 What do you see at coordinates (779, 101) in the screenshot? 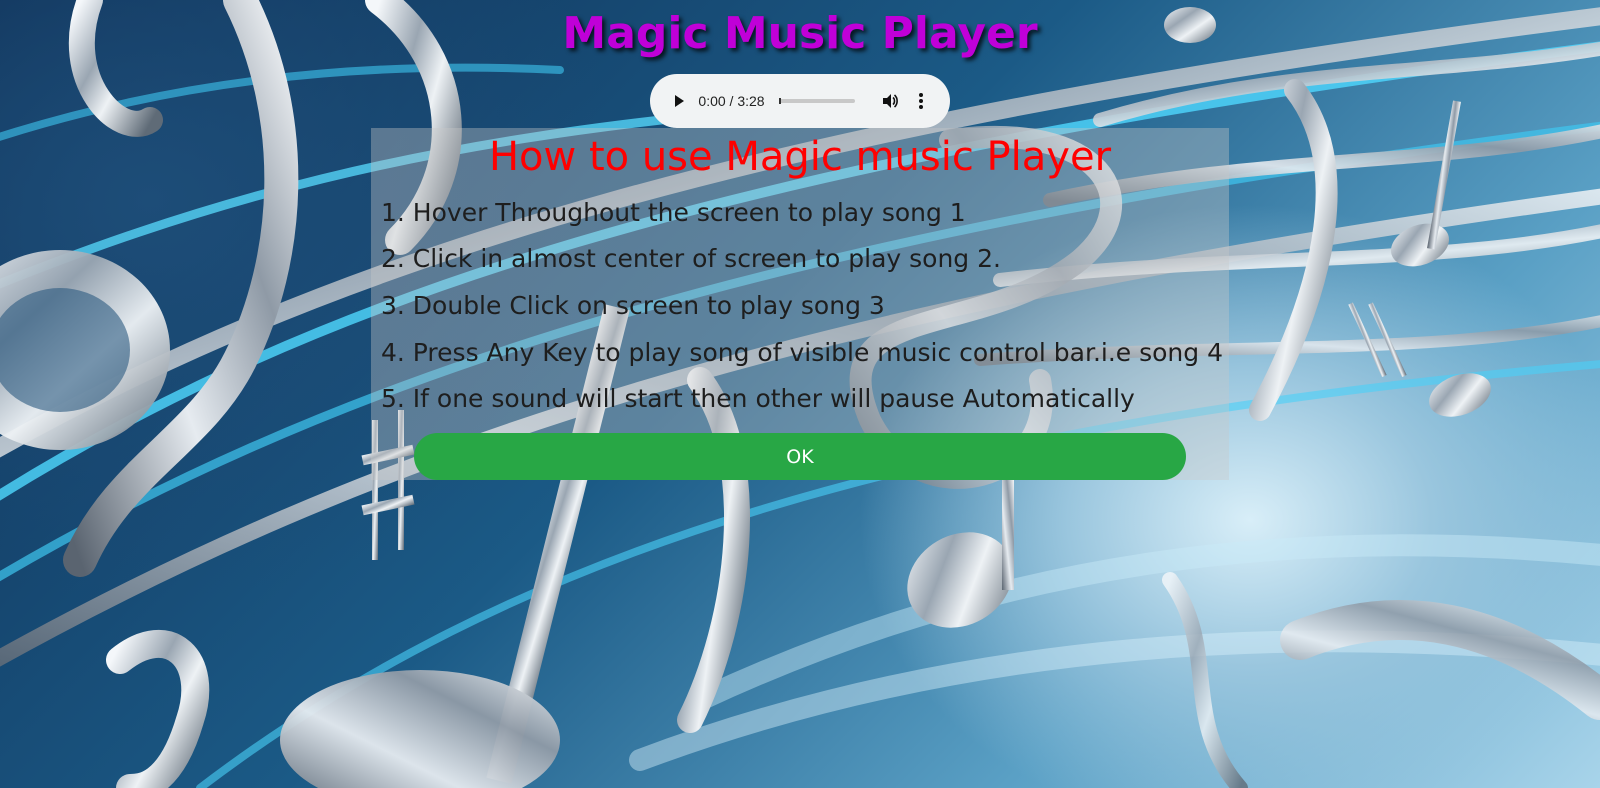
I see `audio-progress-knob` at bounding box center [779, 101].